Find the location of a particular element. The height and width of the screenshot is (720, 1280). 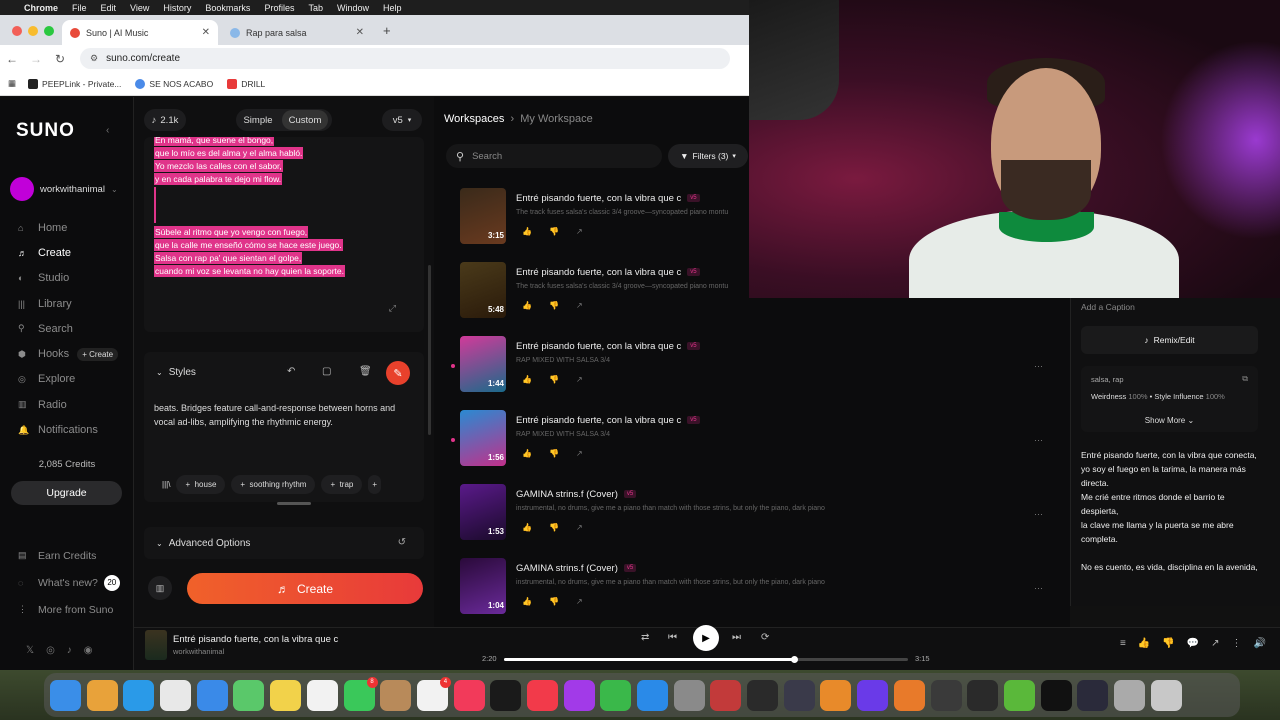

shuffle-icon: ⇄ is located at coordinates (645, 637).